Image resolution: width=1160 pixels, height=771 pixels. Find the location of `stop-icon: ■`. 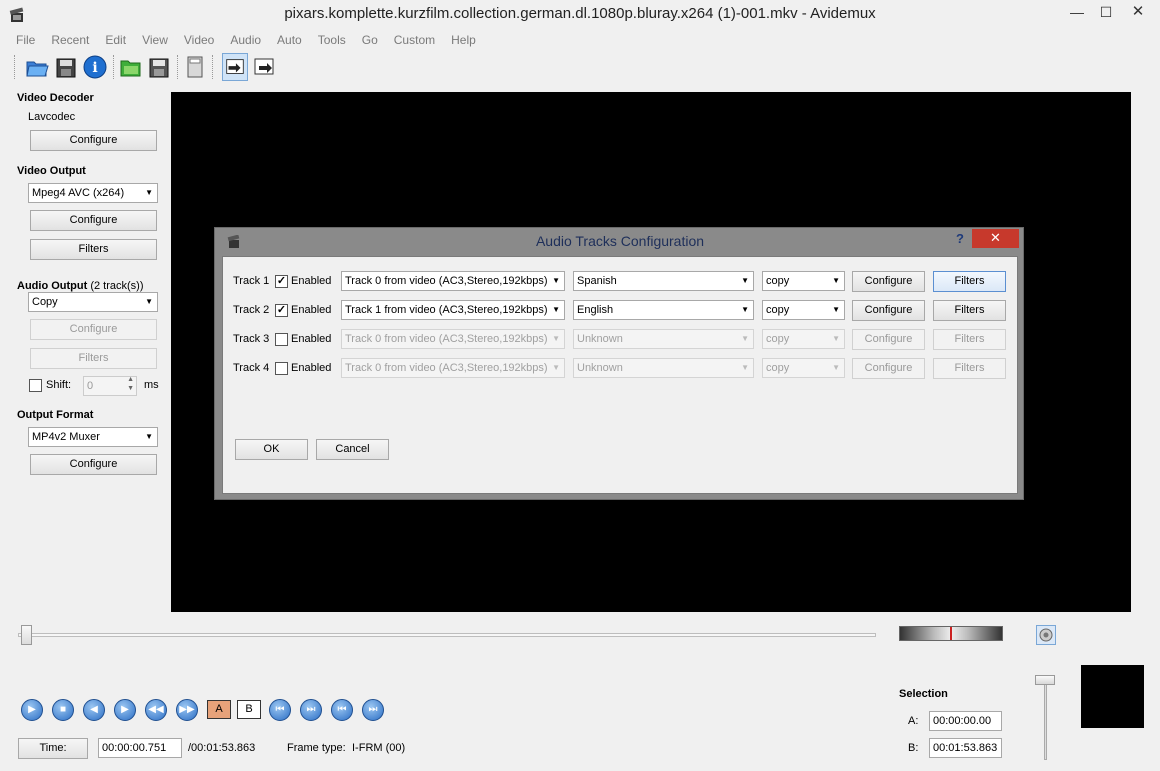

stop-icon: ■ is located at coordinates (63, 710).